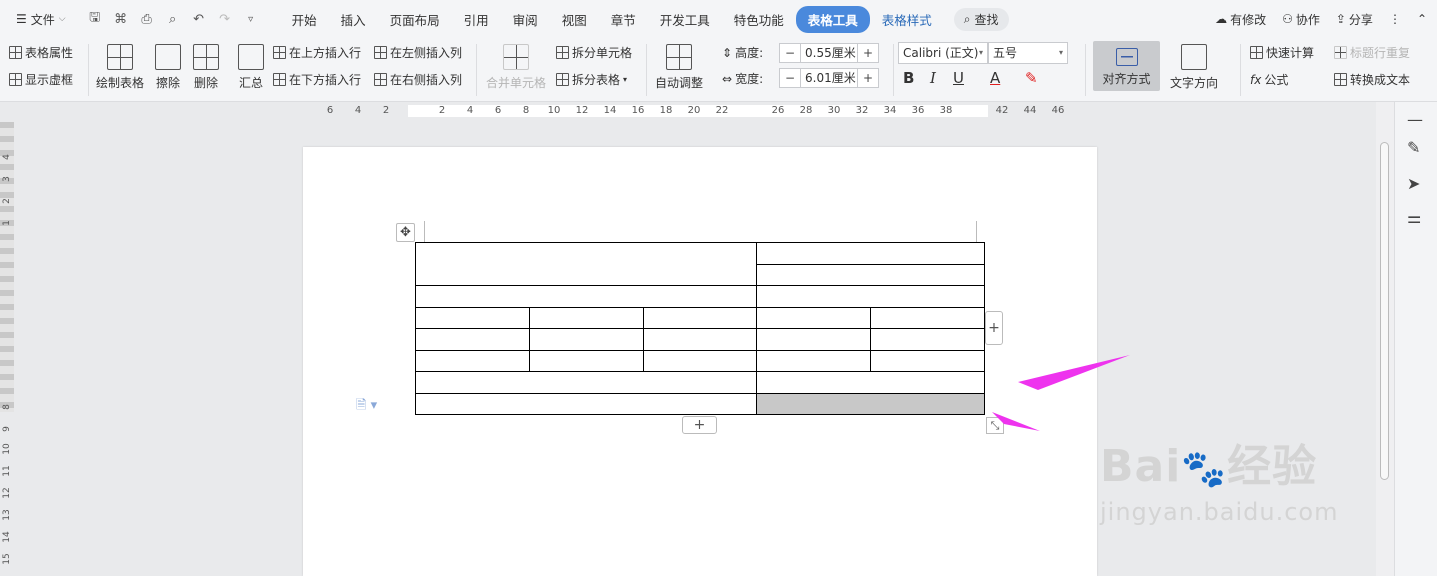 Image resolution: width=1437 pixels, height=576 pixels. I want to click on split-cells-button: 拆分单元格, so click(594, 52).